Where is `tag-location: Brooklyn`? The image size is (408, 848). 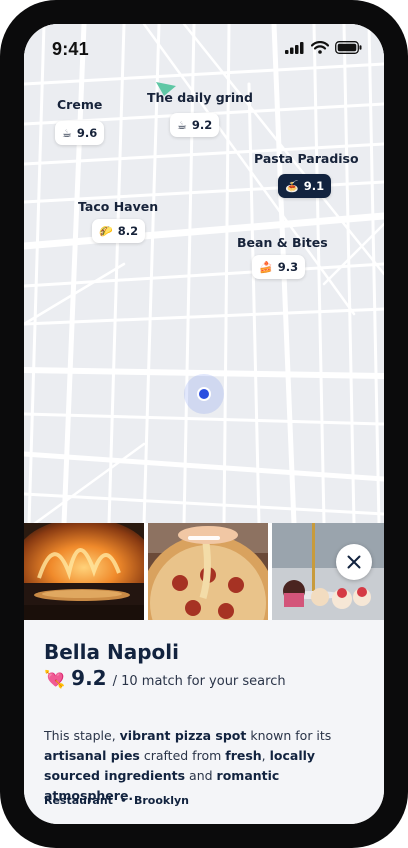
tag-location: Brooklyn is located at coordinates (161, 800).